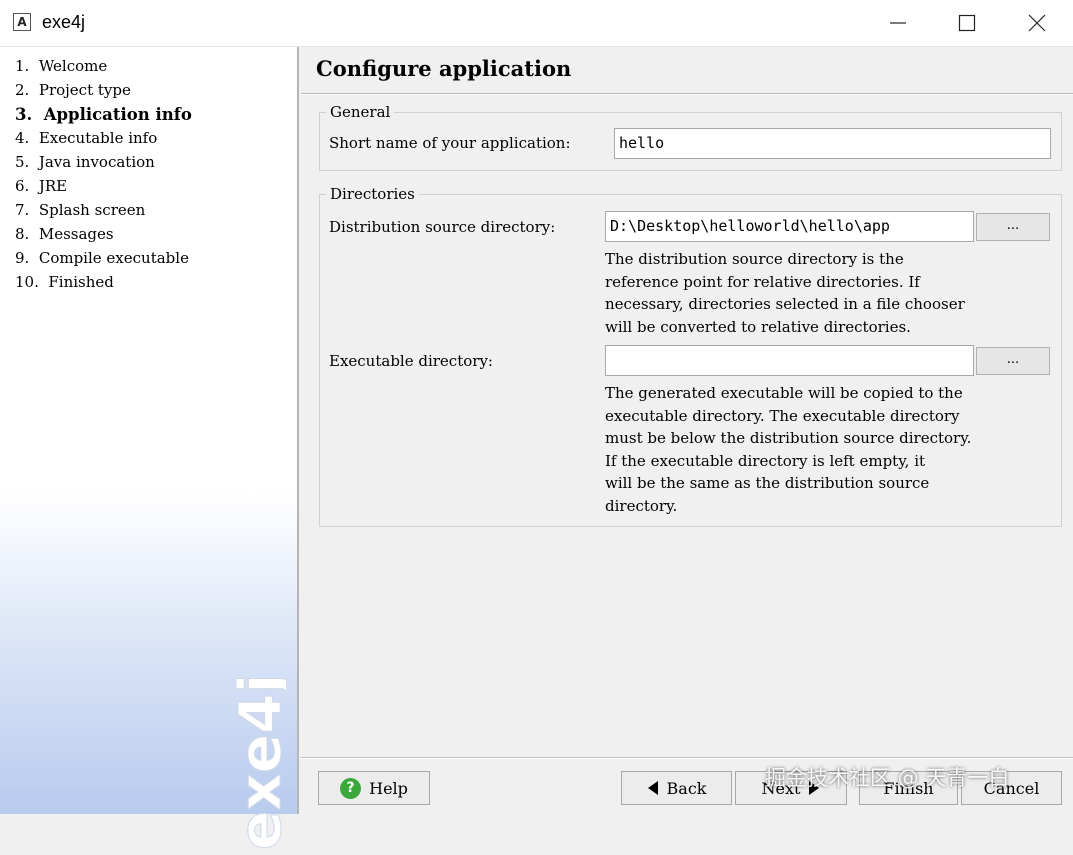  What do you see at coordinates (61, 66) in the screenshot?
I see `wizard-step: 1. Welcome` at bounding box center [61, 66].